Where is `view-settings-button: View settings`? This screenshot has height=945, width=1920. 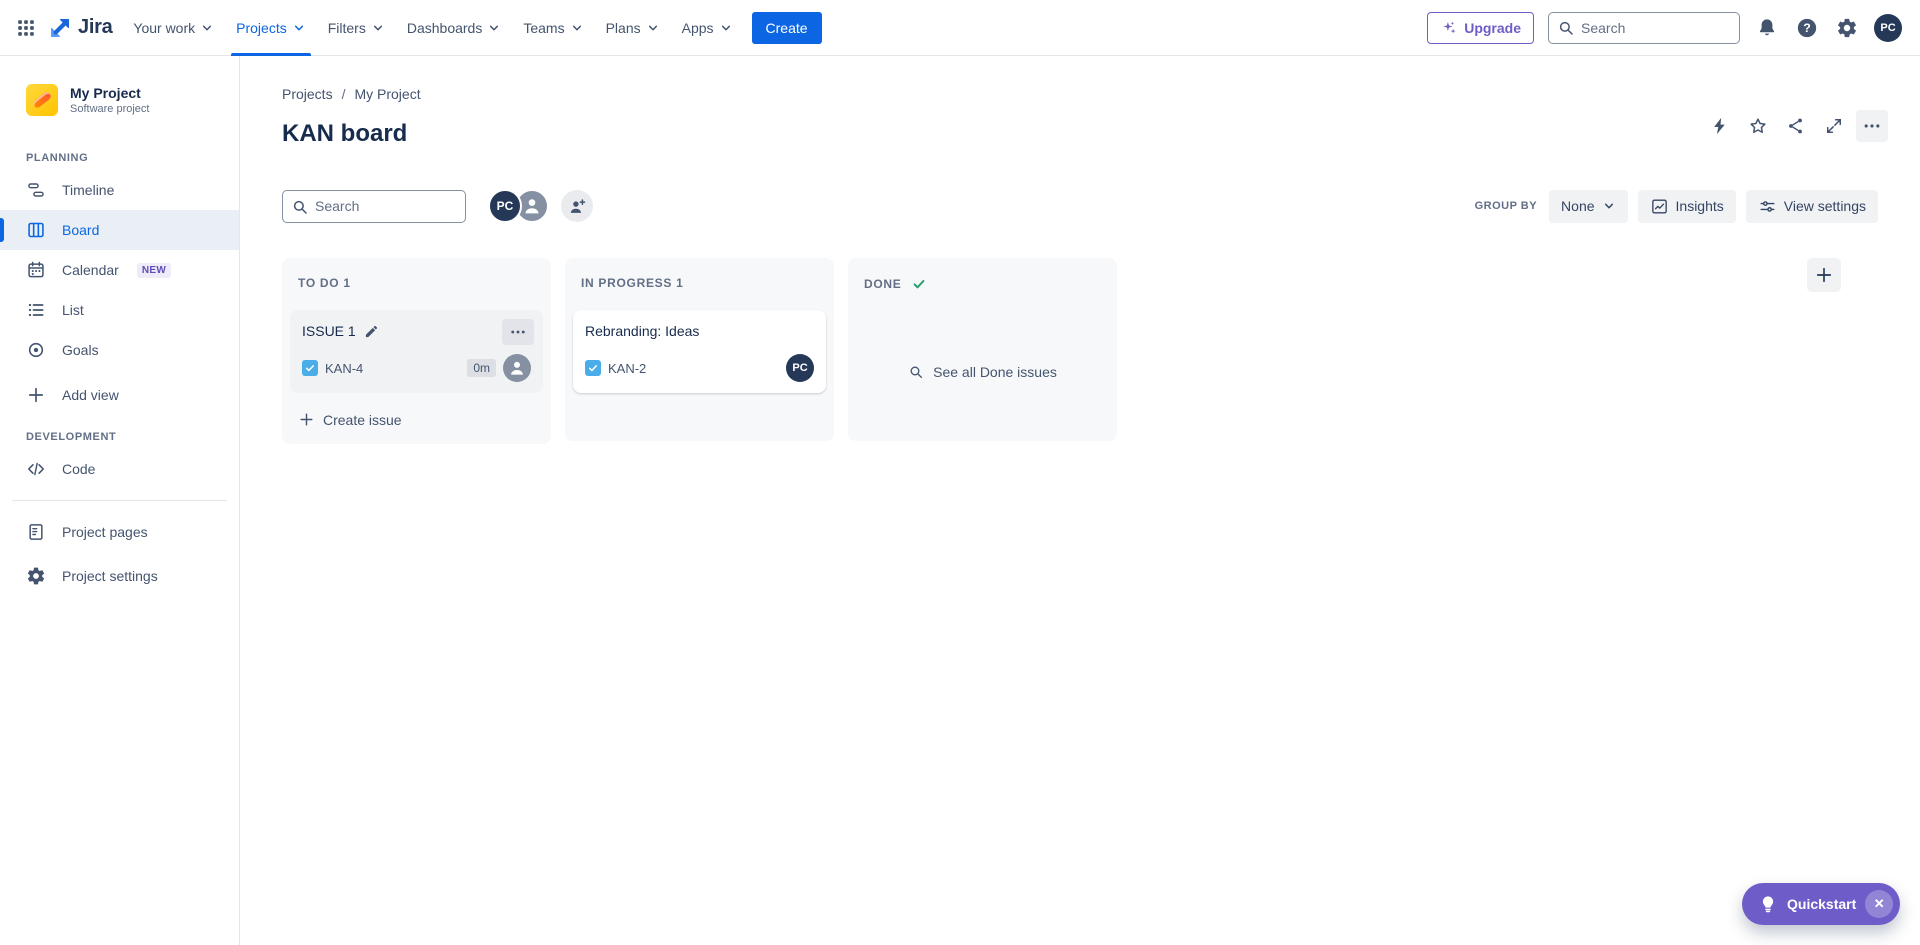
view-settings-button: View settings is located at coordinates (1811, 206).